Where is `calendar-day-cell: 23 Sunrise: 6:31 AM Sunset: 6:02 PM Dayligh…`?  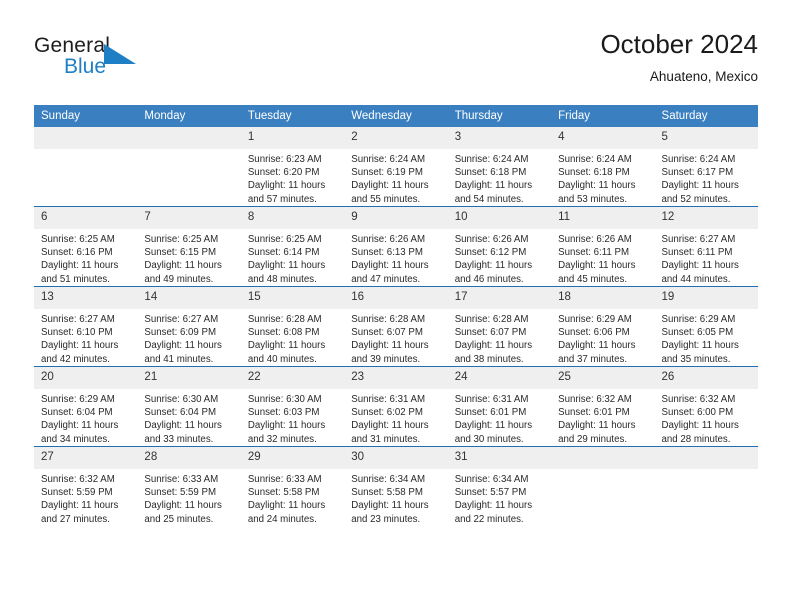 calendar-day-cell: 23 Sunrise: 6:31 AM Sunset: 6:02 PM Dayligh… is located at coordinates (396, 406).